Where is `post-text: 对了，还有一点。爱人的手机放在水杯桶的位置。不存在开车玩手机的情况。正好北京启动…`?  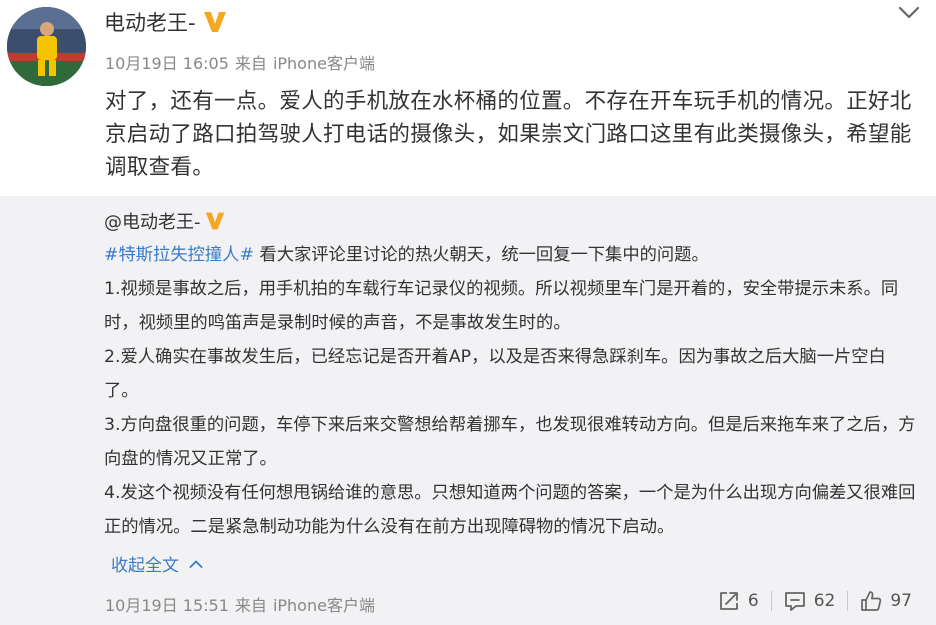
post-text: 对了，还有一点。爱人的手机放在水杯桶的位置。不存在开车玩手机的情况。正好北京启动… is located at coordinates (508, 134).